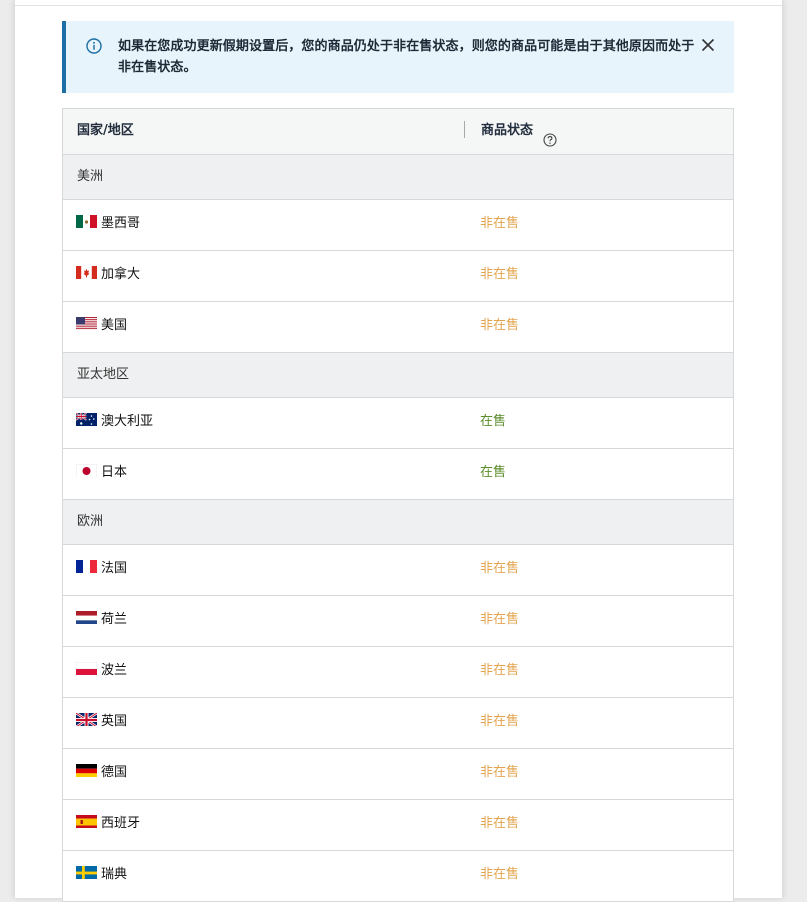 Image resolution: width=807 pixels, height=902 pixels. What do you see at coordinates (86, 668) in the screenshot?
I see `poland-flag-icon` at bounding box center [86, 668].